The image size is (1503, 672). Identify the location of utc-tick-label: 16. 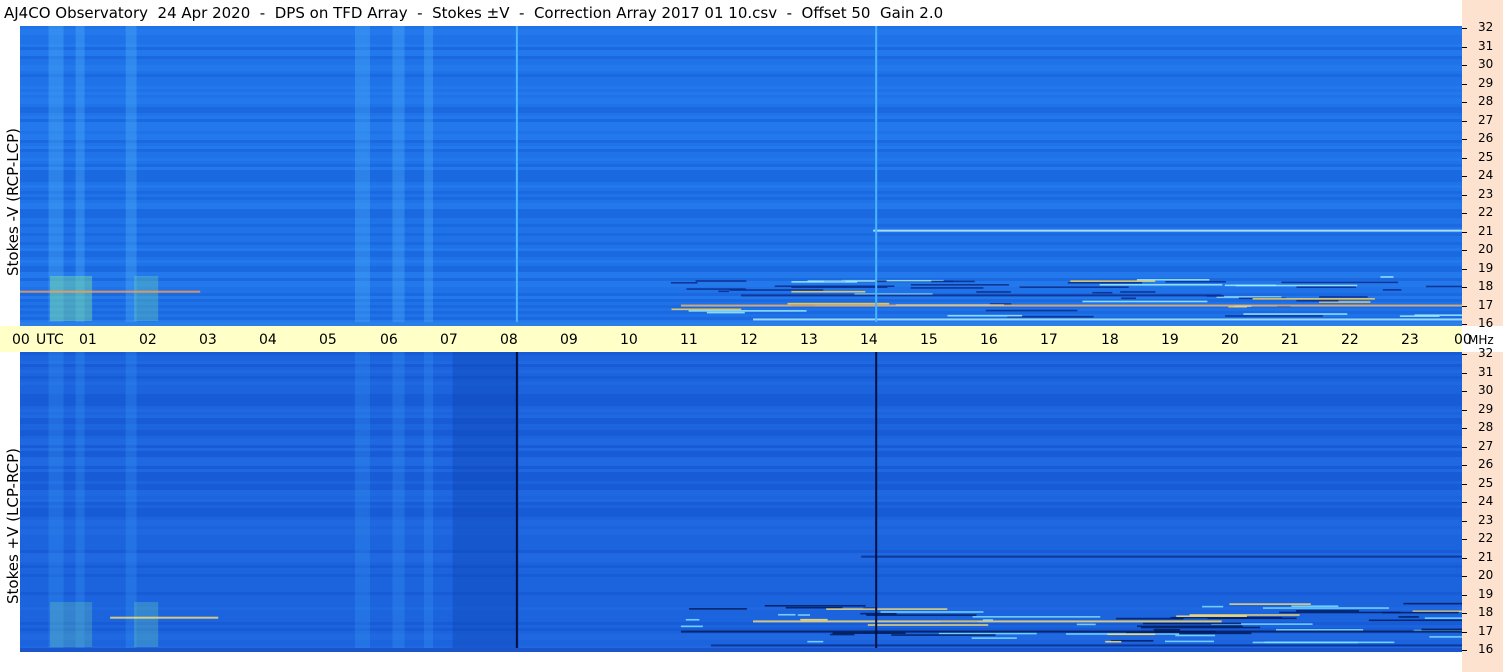
(989, 340).